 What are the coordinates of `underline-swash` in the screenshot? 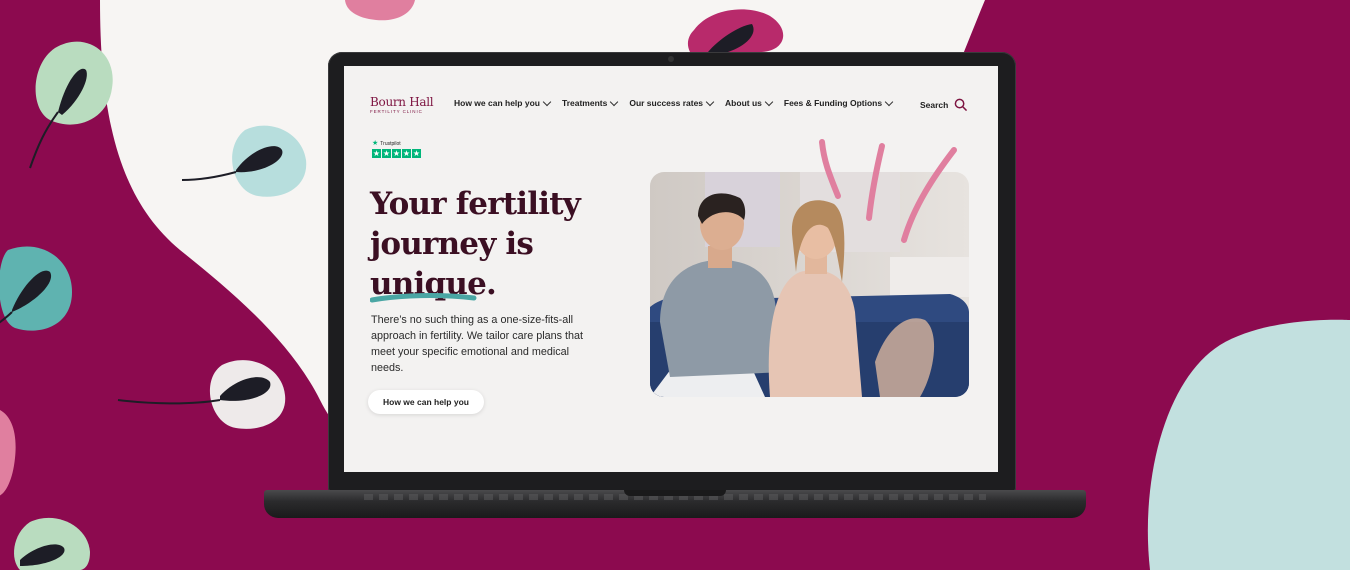 It's located at (423, 298).